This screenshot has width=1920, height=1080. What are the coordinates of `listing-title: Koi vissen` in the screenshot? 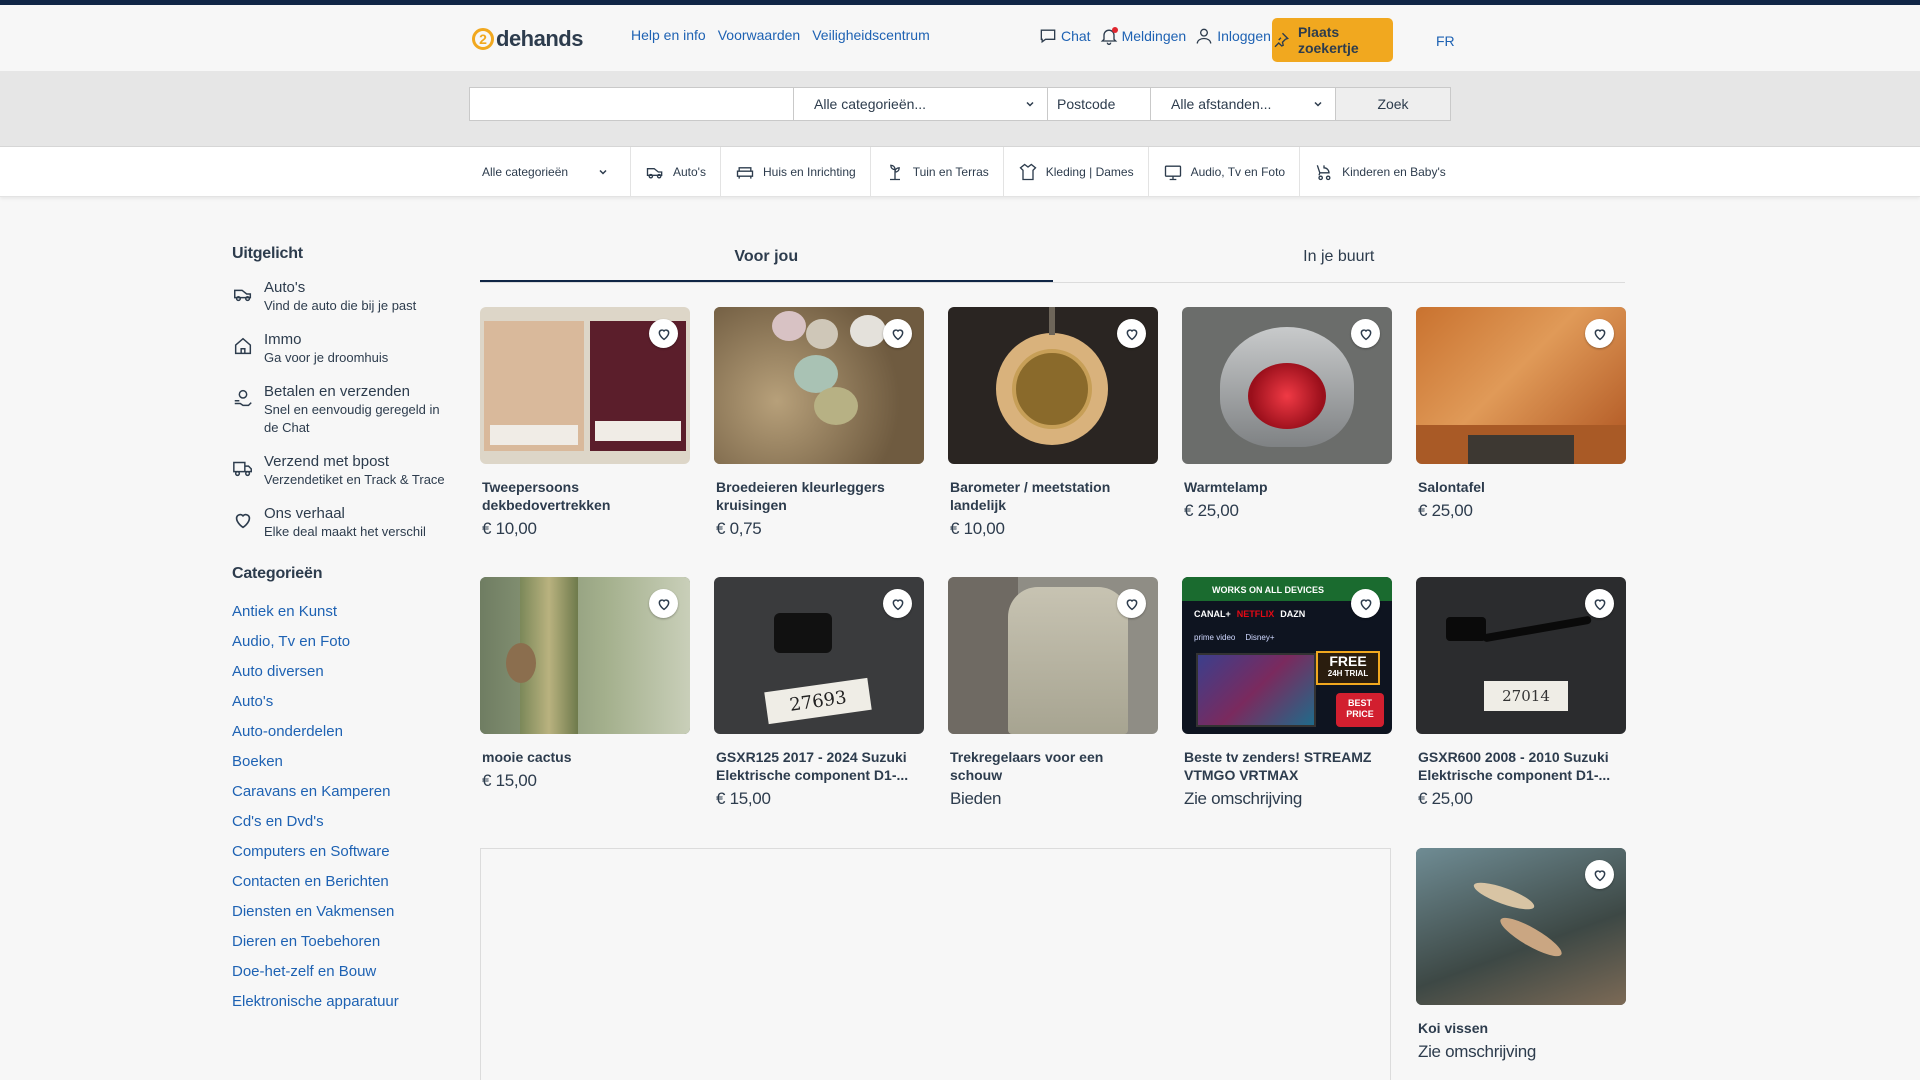 It's located at (1519, 1028).